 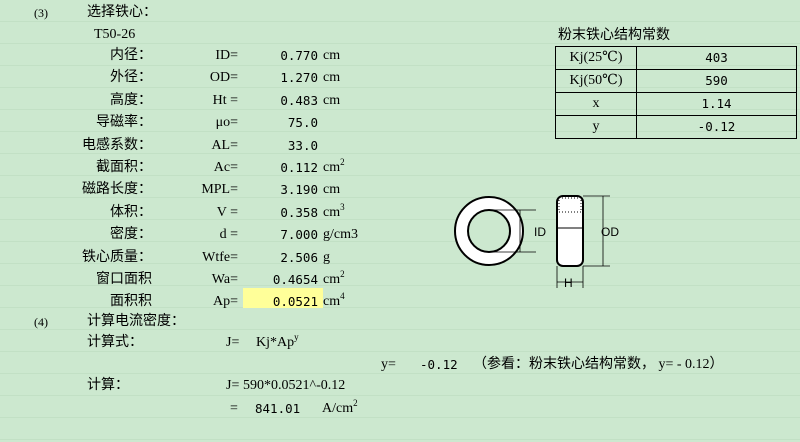 What do you see at coordinates (716, 58) in the screenshot?
I see `kj-table-value: 403` at bounding box center [716, 58].